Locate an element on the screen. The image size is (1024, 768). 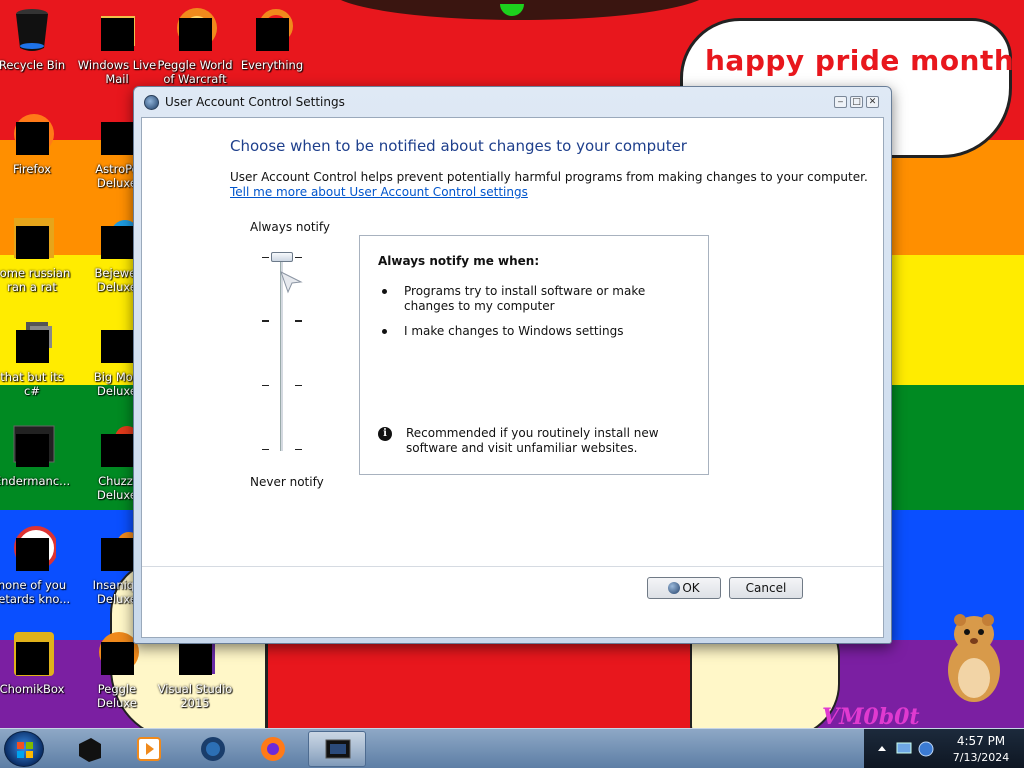
desktop-icon-firefox: Firefox is located at coordinates (36, 143).